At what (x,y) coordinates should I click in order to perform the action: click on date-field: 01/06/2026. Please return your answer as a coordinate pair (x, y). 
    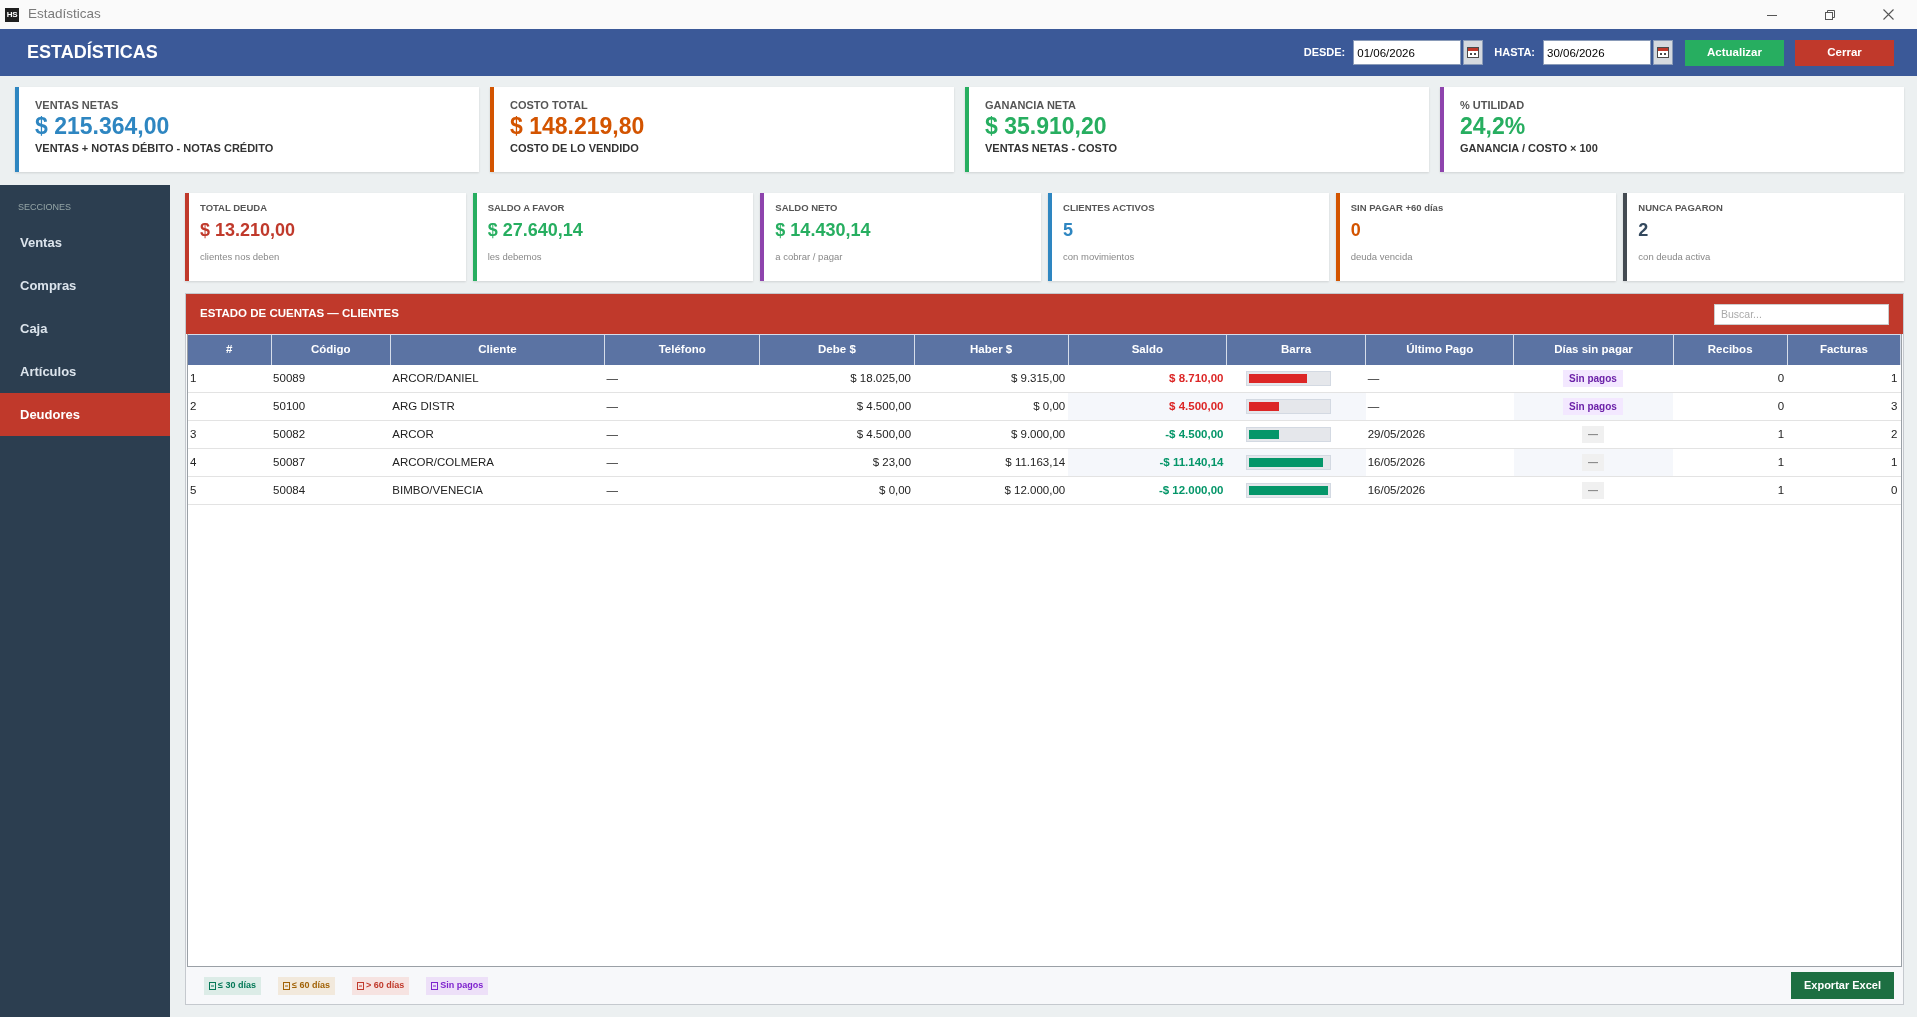
    Looking at the image, I should click on (1407, 52).